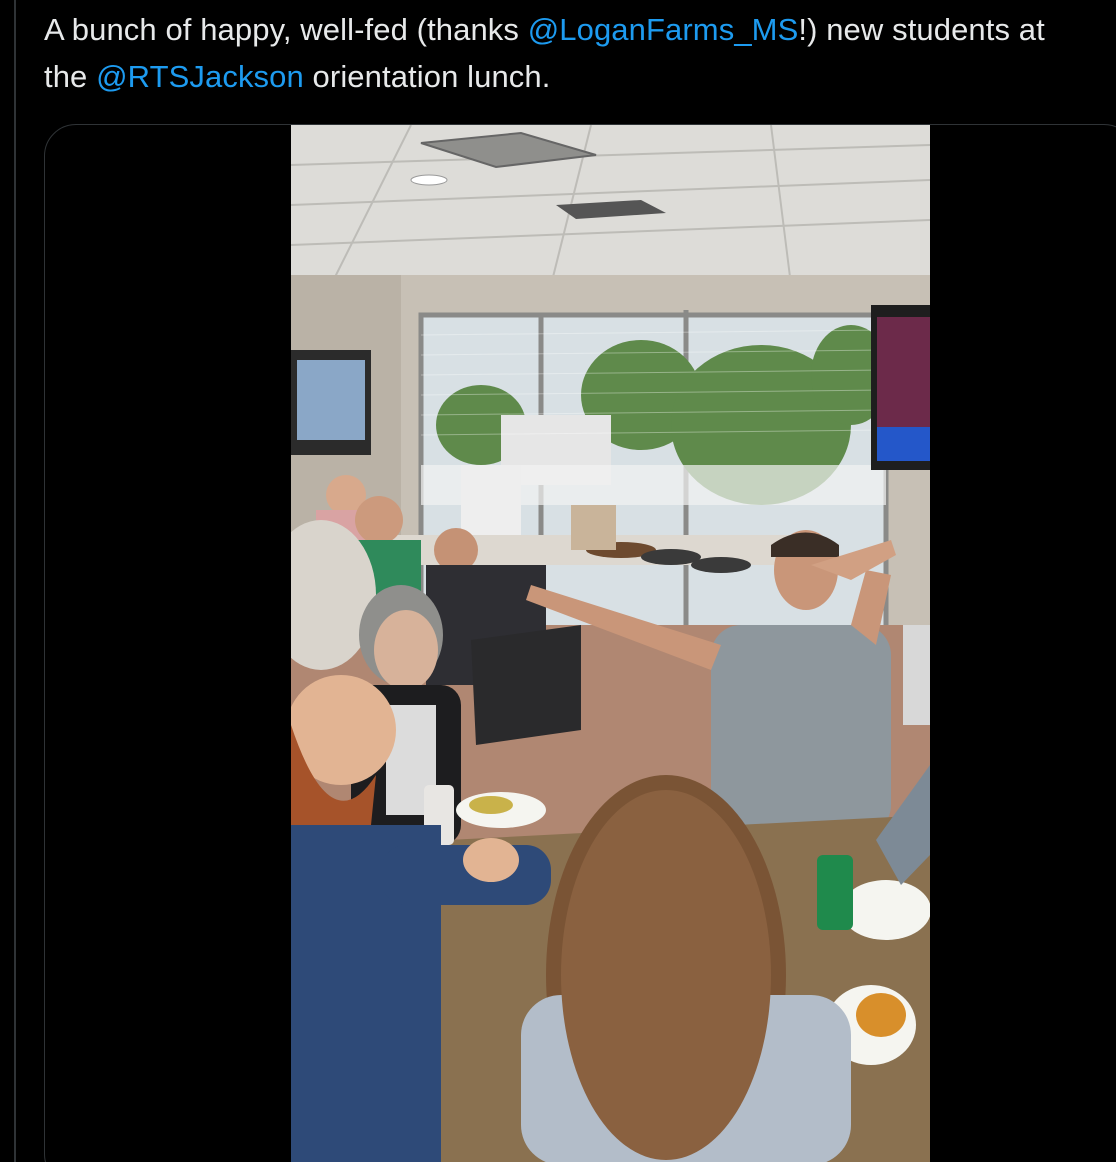 Image resolution: width=1116 pixels, height=1162 pixels. What do you see at coordinates (663, 29) in the screenshot?
I see `mention-link-loganfarms: @LoganFarms_MS` at bounding box center [663, 29].